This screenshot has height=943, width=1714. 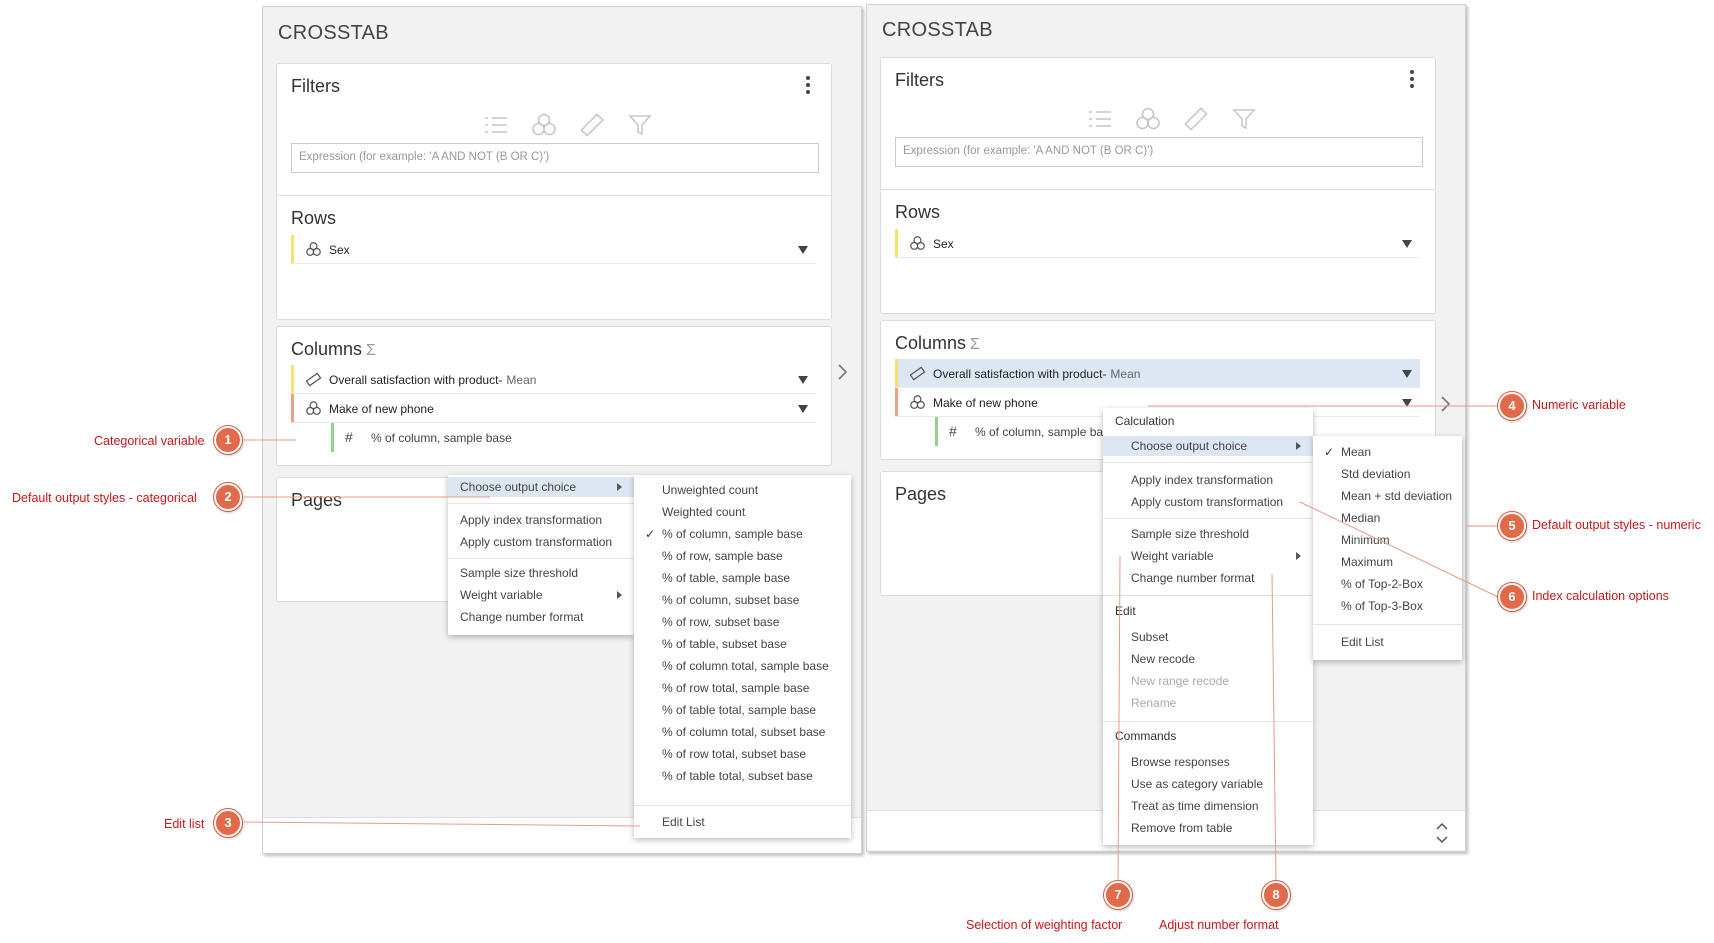 What do you see at coordinates (1180, 681) in the screenshot?
I see `menu-item-new-range-recode: New range recode` at bounding box center [1180, 681].